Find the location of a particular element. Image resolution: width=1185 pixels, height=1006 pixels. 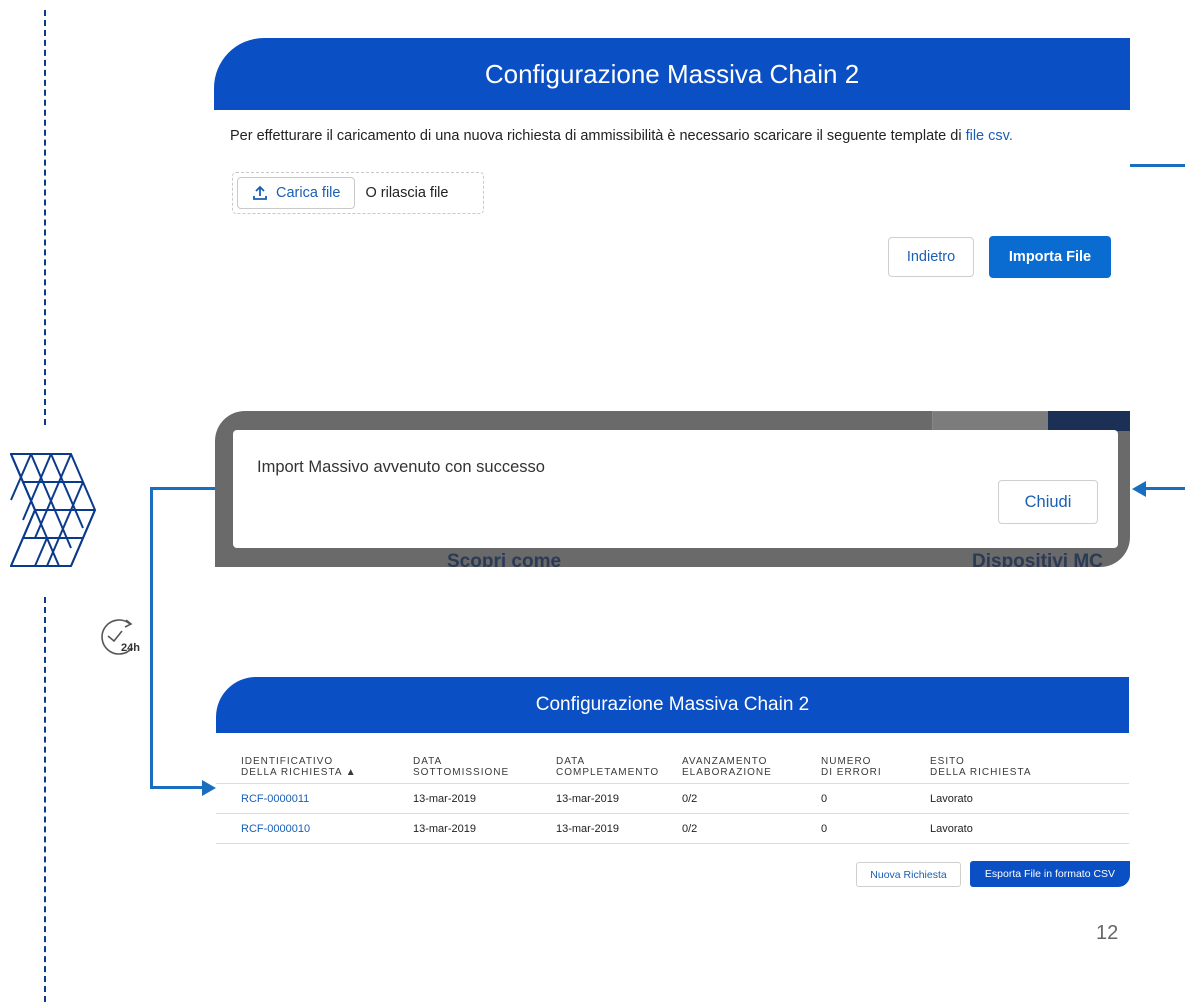

file-dropzone: Carica file O rilascia file is located at coordinates (358, 193).